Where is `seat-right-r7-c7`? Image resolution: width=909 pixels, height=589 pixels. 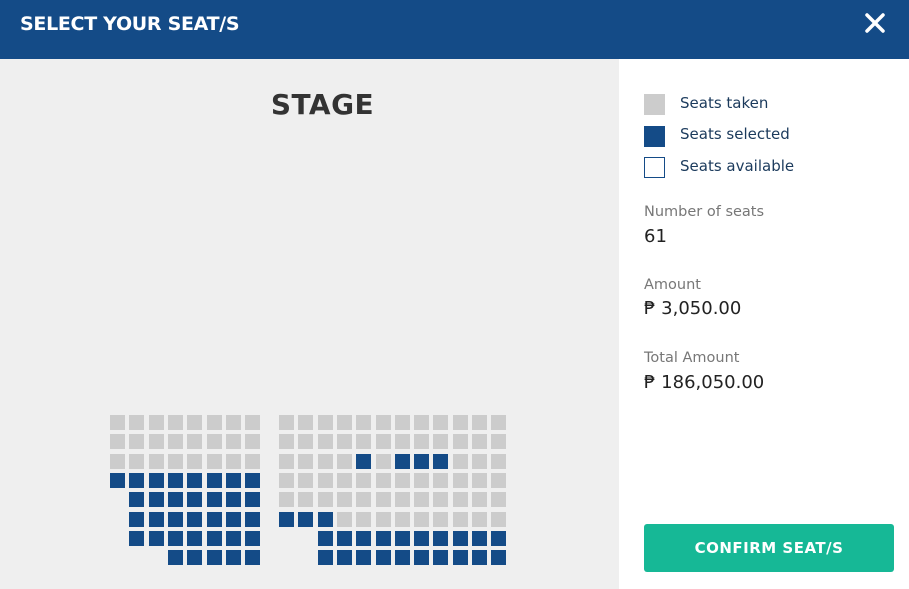 seat-right-r7-c7 is located at coordinates (402, 538).